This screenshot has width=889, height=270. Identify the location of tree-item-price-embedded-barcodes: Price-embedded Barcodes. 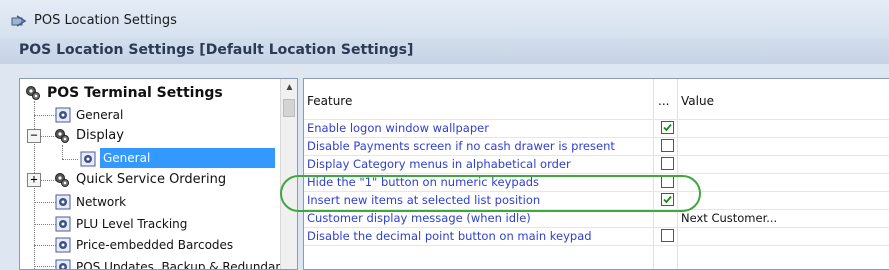
(154, 245).